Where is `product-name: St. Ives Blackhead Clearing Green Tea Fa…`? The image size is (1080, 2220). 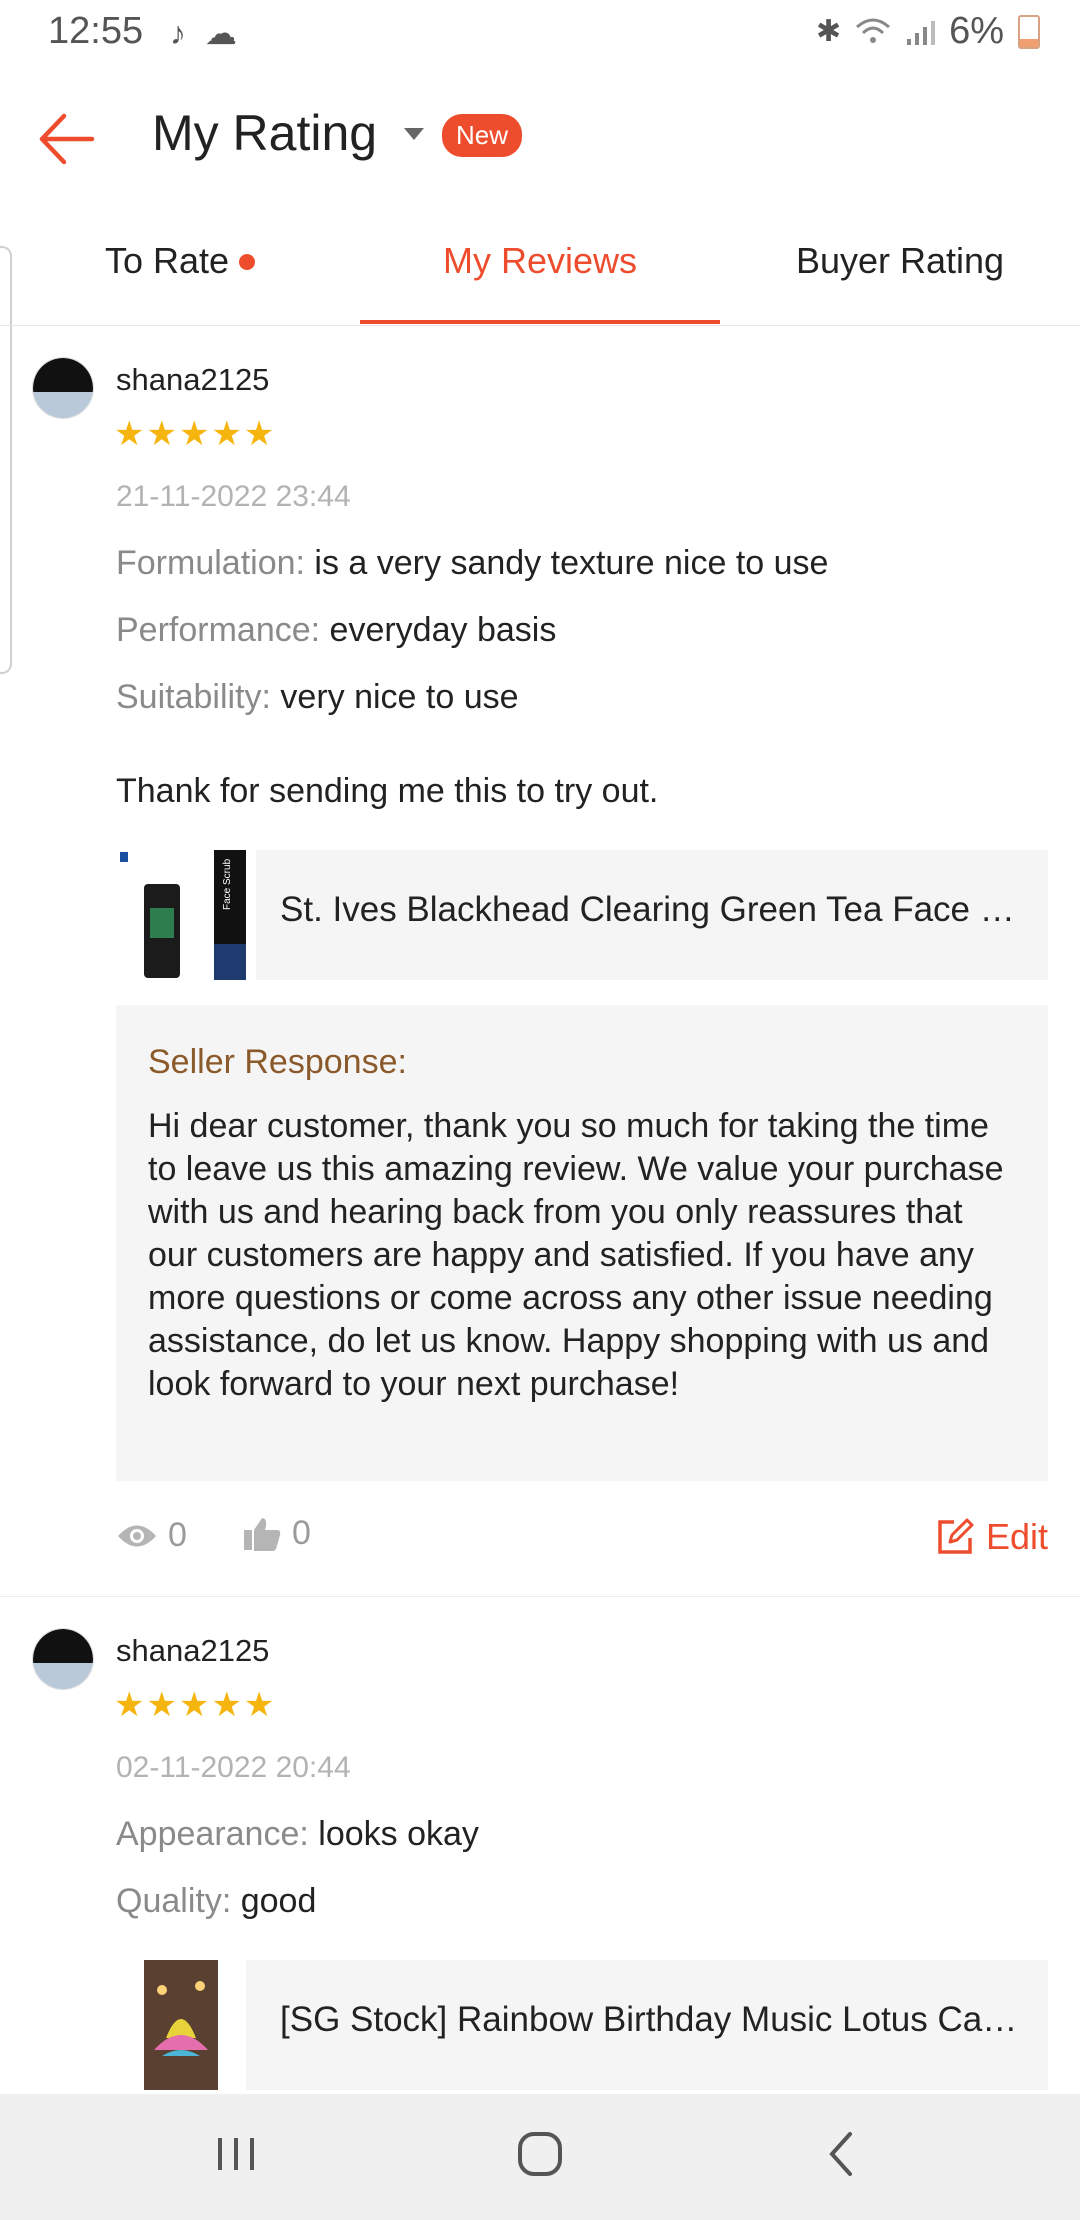 product-name: St. Ives Blackhead Clearing Green Tea Fa… is located at coordinates (650, 909).